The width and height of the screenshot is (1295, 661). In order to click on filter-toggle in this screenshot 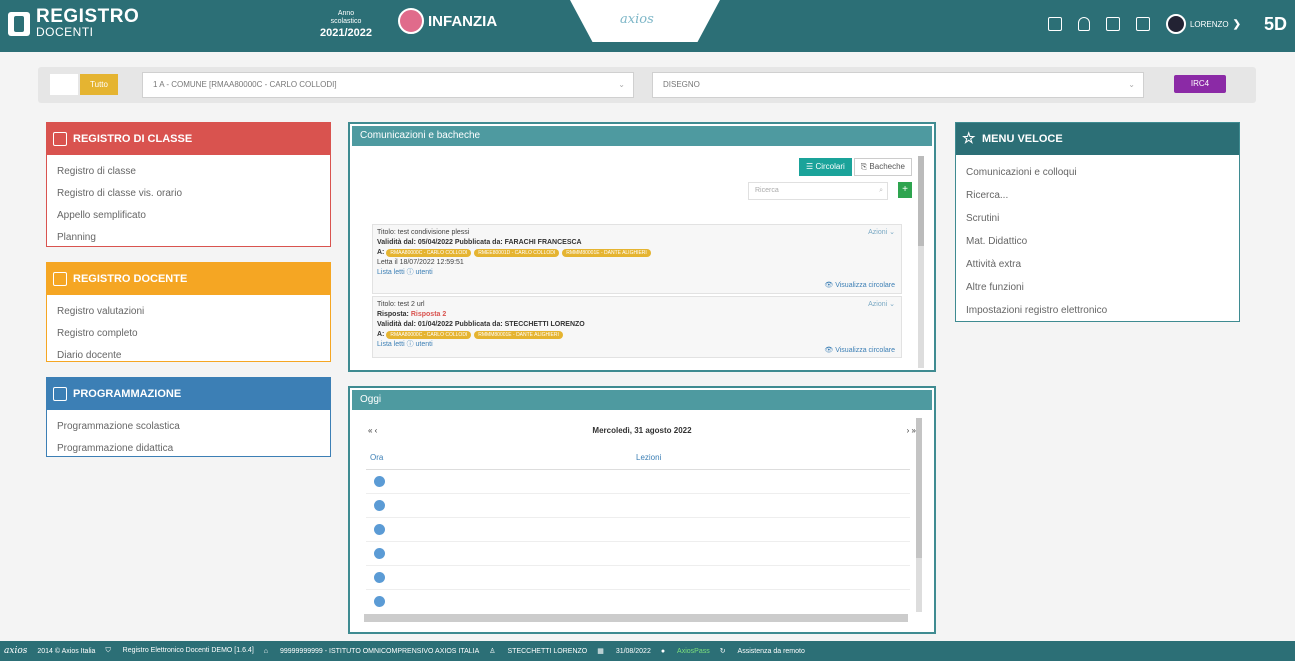, I will do `click(64, 84)`.